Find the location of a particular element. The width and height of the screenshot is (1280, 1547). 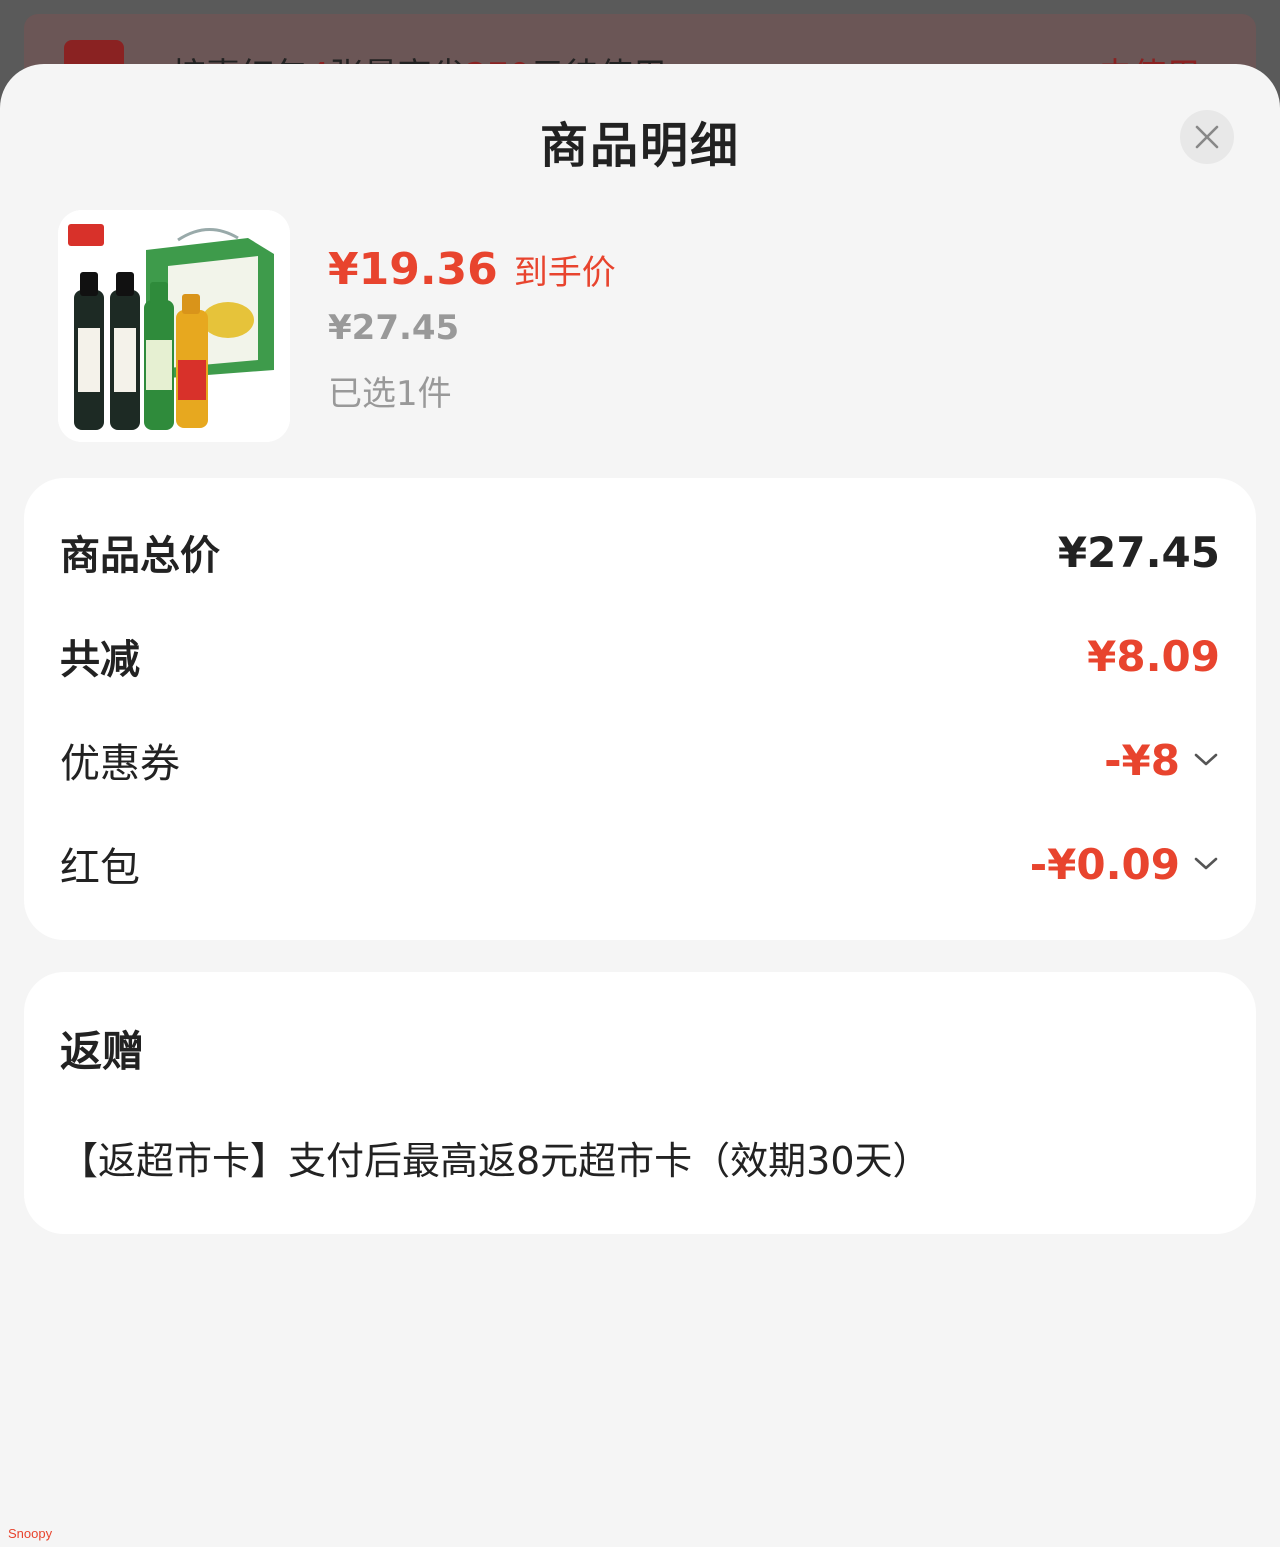

summary-row-coupon: 优惠券 -¥8 is located at coordinates (640, 760).